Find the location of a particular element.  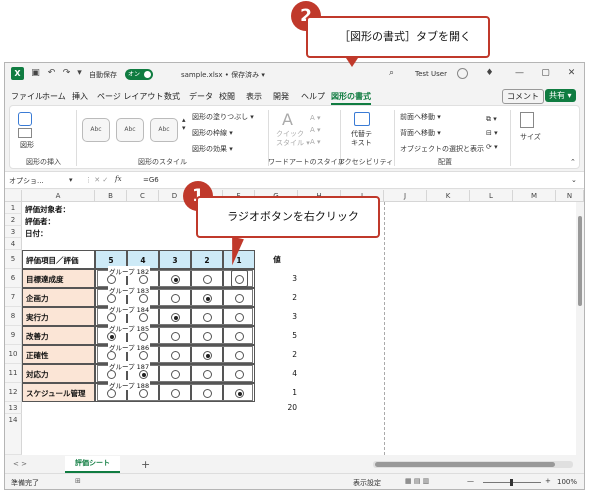

user-name: Test User is located at coordinates (431, 74).